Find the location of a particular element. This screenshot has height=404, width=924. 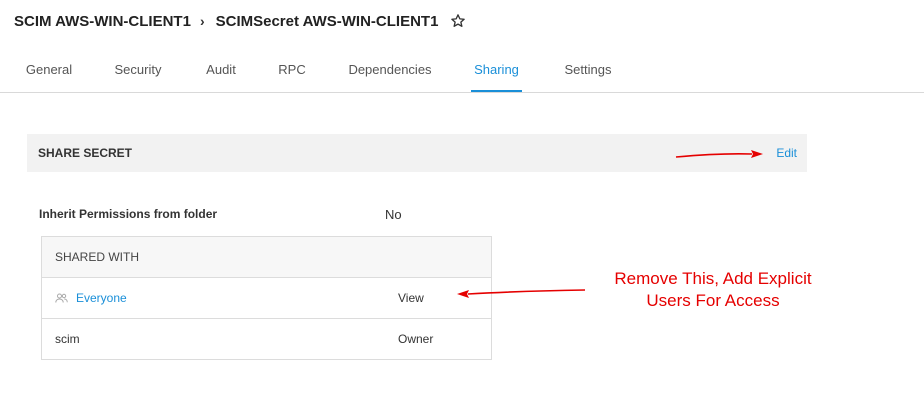

annotation-arrows is located at coordinates (610, 224).